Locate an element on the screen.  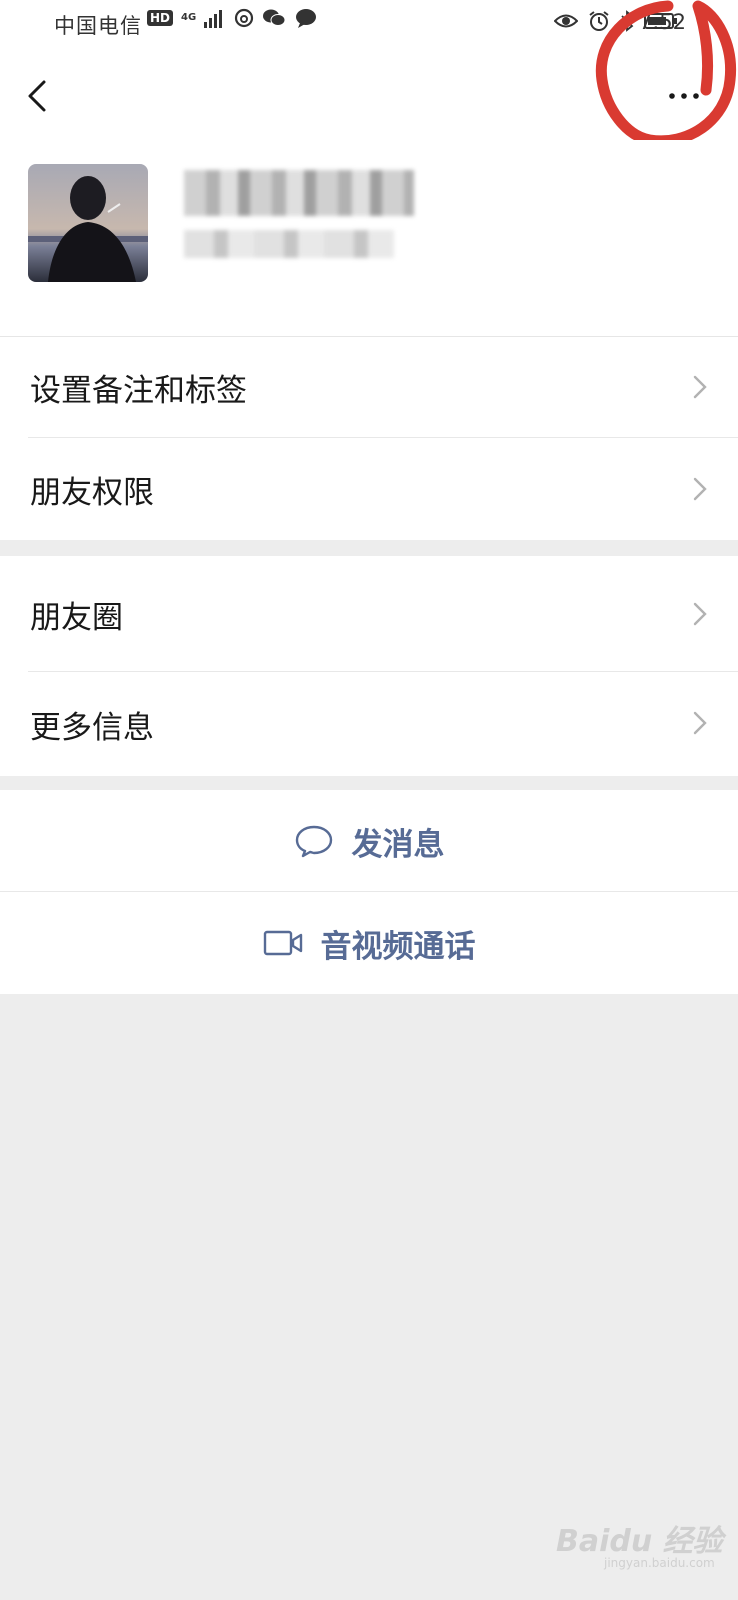
nav-bar is located at coordinates (369, 96).